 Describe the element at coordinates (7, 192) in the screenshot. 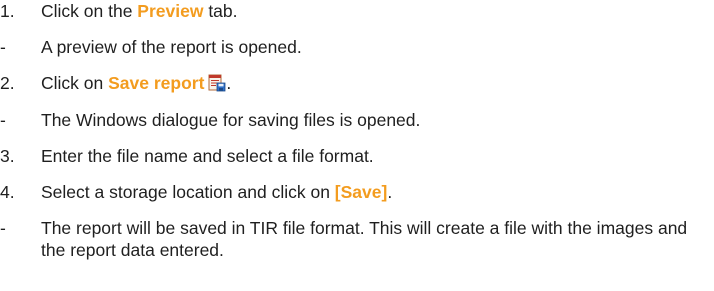

I see `step-number: 4.` at that location.